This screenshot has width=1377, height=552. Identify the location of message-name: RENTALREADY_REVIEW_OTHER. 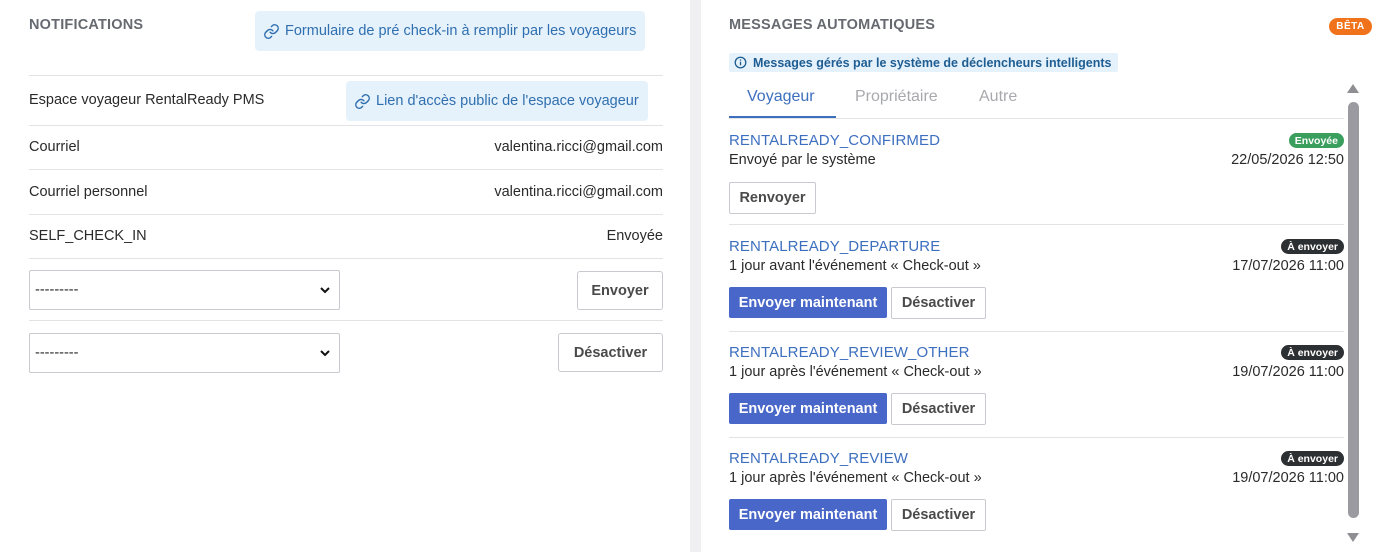
(849, 352).